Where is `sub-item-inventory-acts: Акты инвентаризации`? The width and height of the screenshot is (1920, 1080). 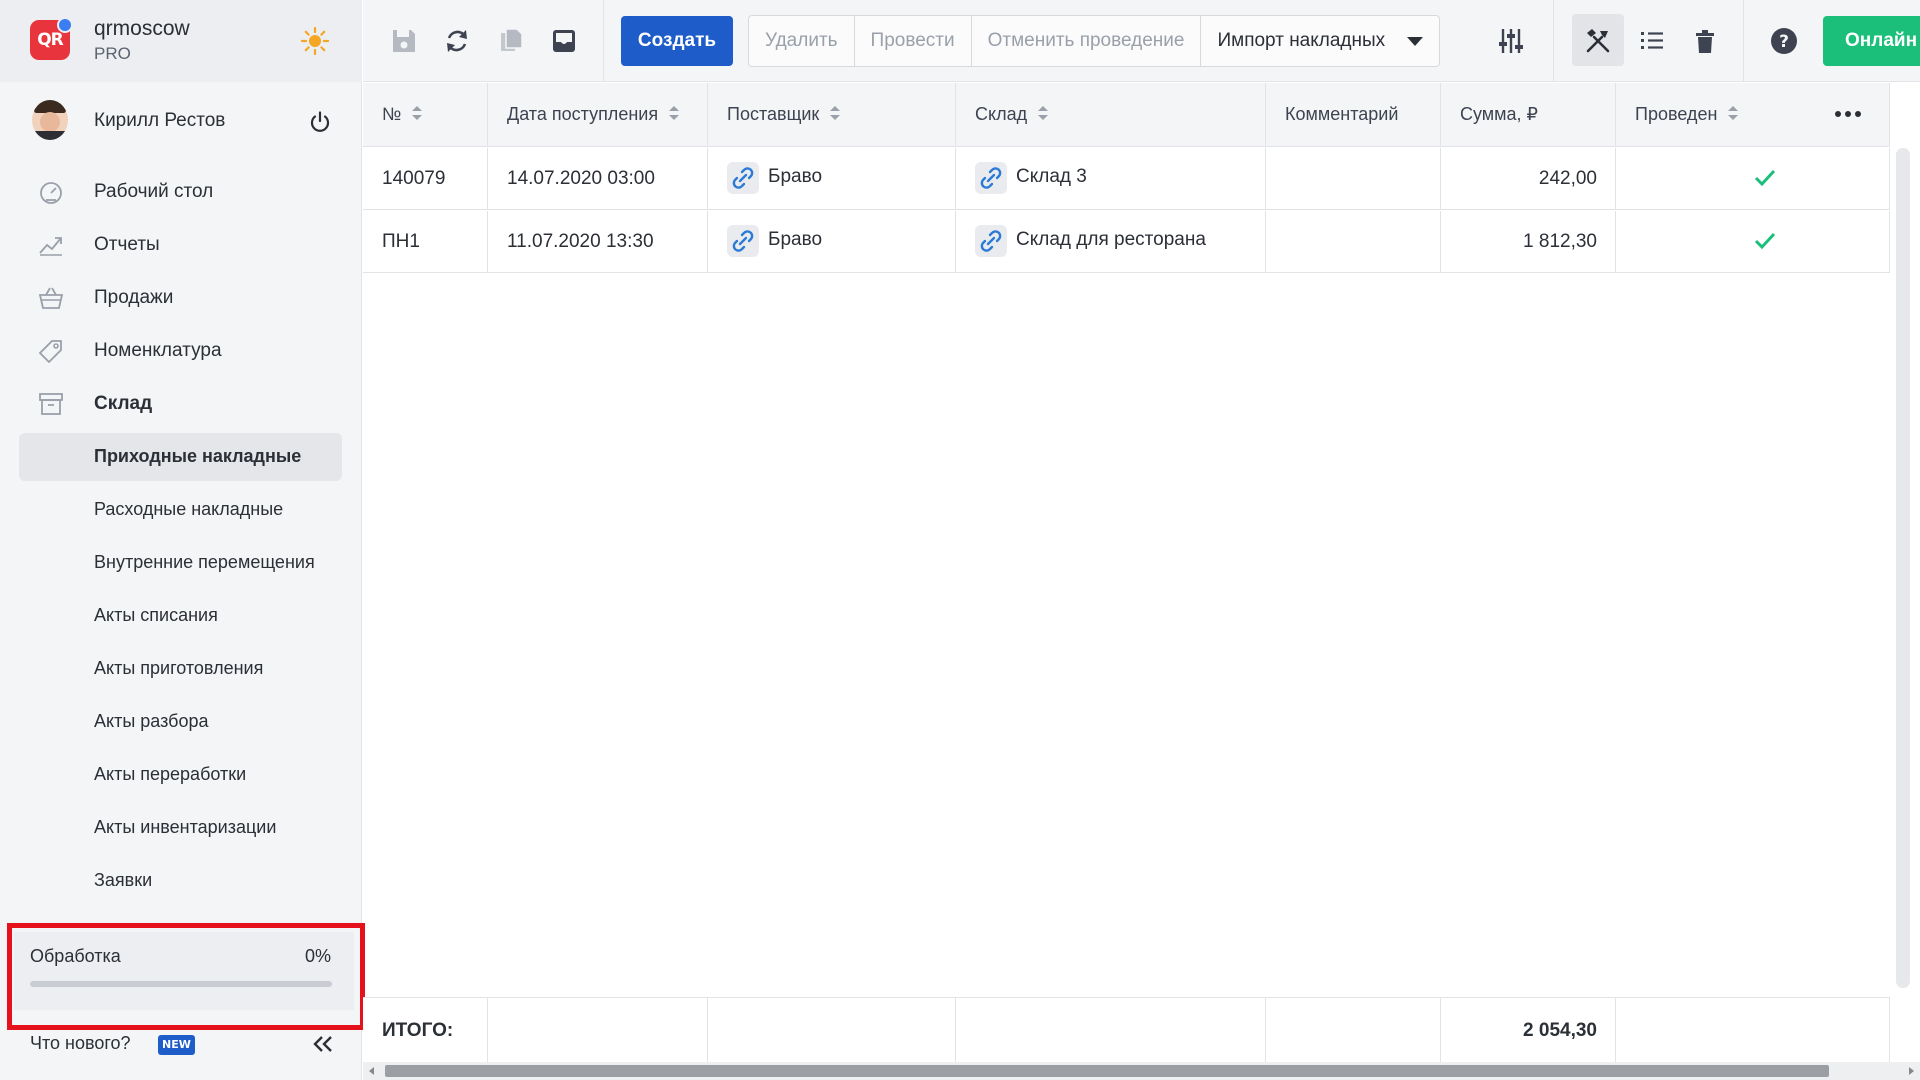 sub-item-inventory-acts: Акты инвентаризации is located at coordinates (181, 827).